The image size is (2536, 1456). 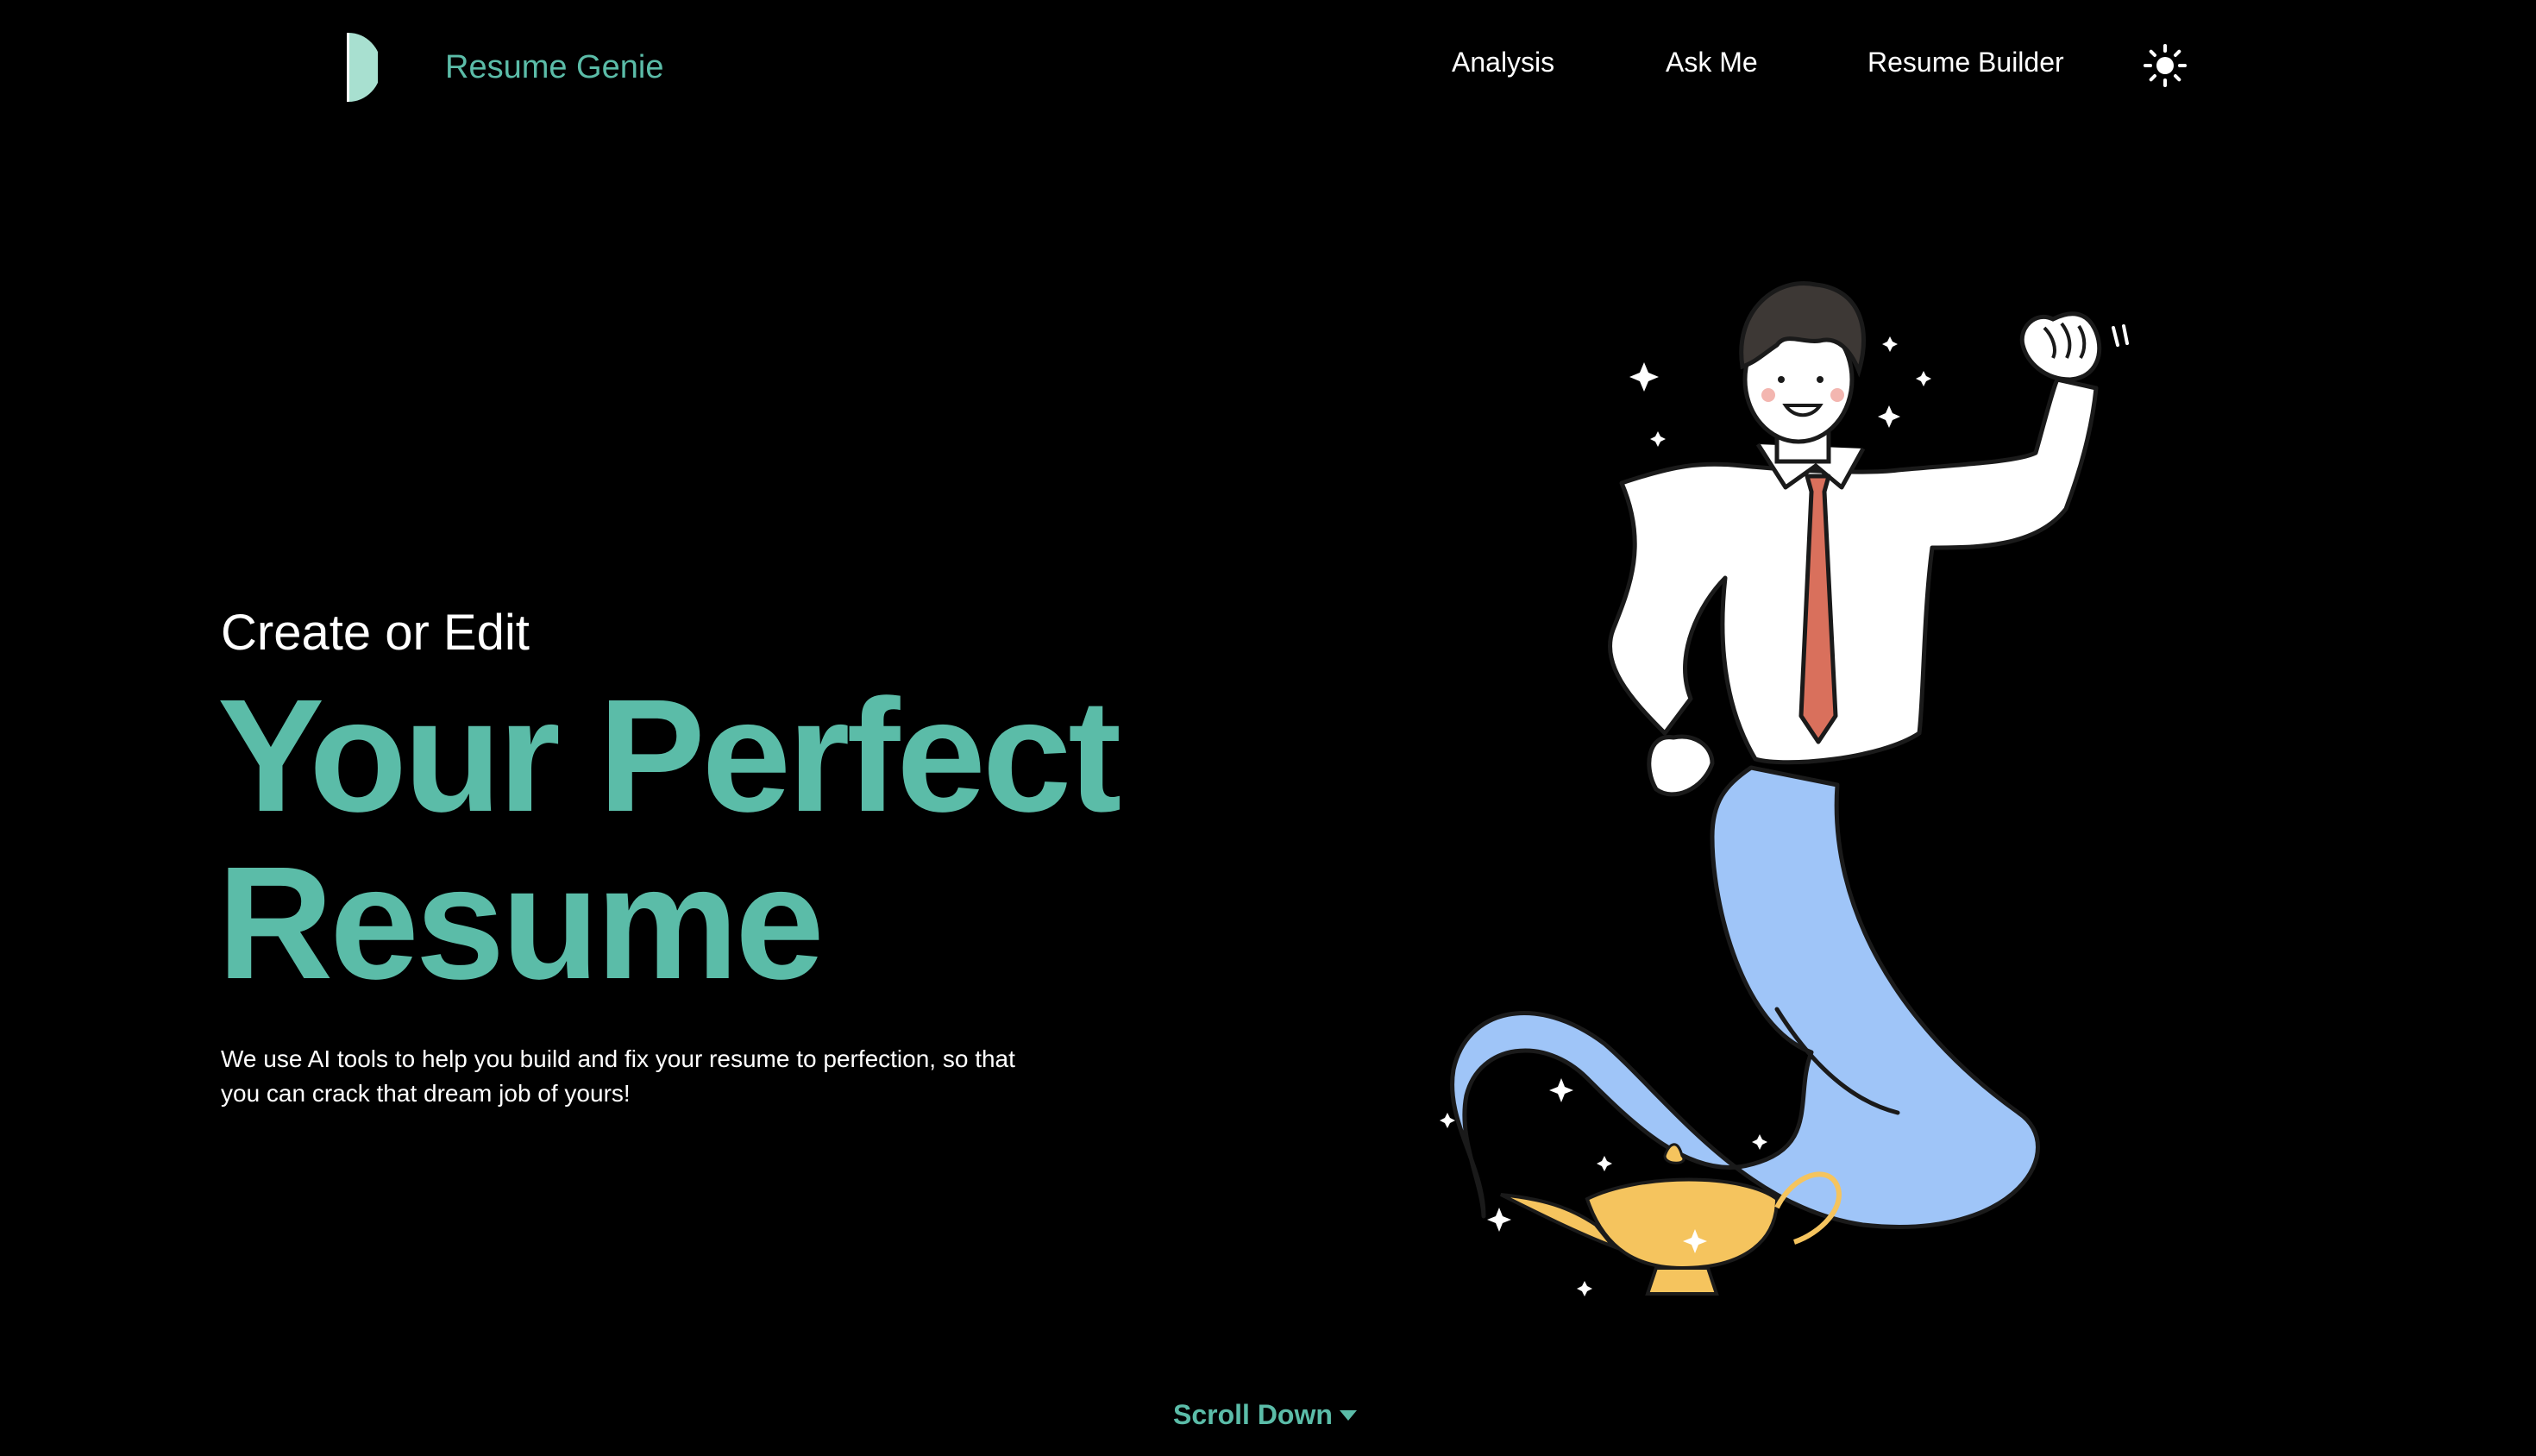 I want to click on hero-title-line-2: Resume, so click(x=521, y=924).